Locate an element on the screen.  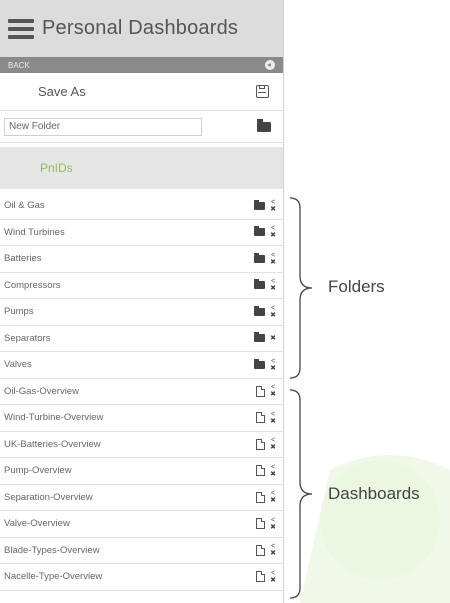
folder-label: Compressors is located at coordinates (32, 285).